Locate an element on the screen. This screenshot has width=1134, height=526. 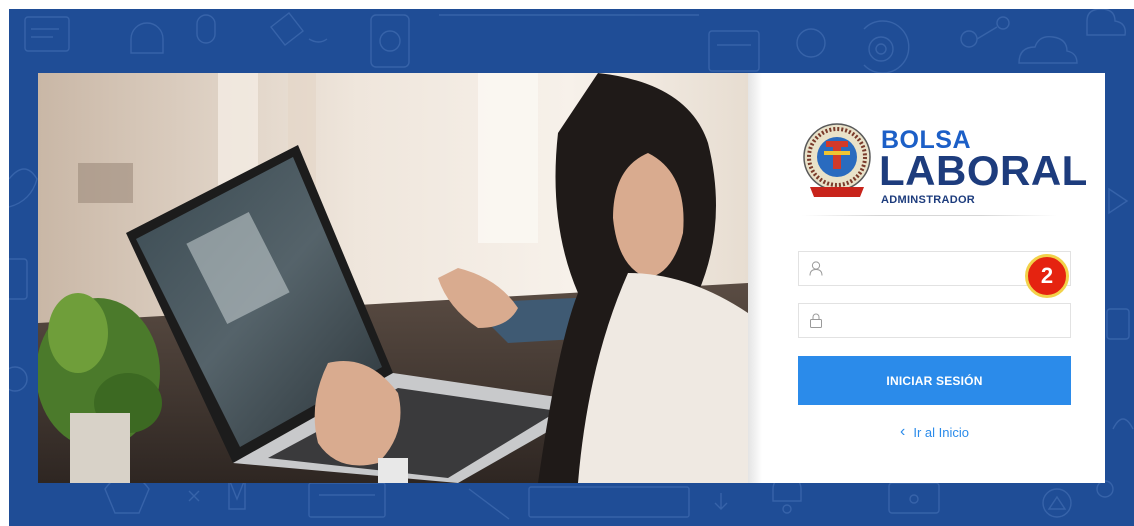
bolsa-laboral-logo: BOLSA LABORAL ADMINSTRADOR is located at coordinates (944, 166).